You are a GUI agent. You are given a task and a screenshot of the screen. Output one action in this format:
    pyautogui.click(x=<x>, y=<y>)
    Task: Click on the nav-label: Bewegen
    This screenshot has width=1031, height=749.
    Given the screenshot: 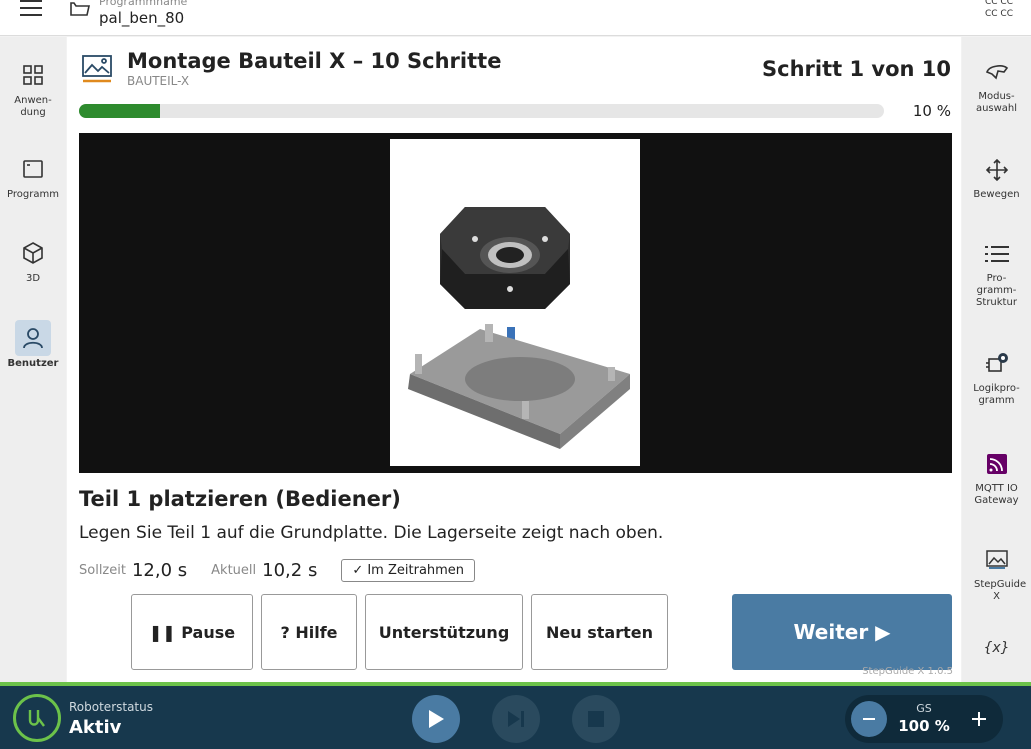 What is the action you would take?
    pyautogui.click(x=996, y=194)
    